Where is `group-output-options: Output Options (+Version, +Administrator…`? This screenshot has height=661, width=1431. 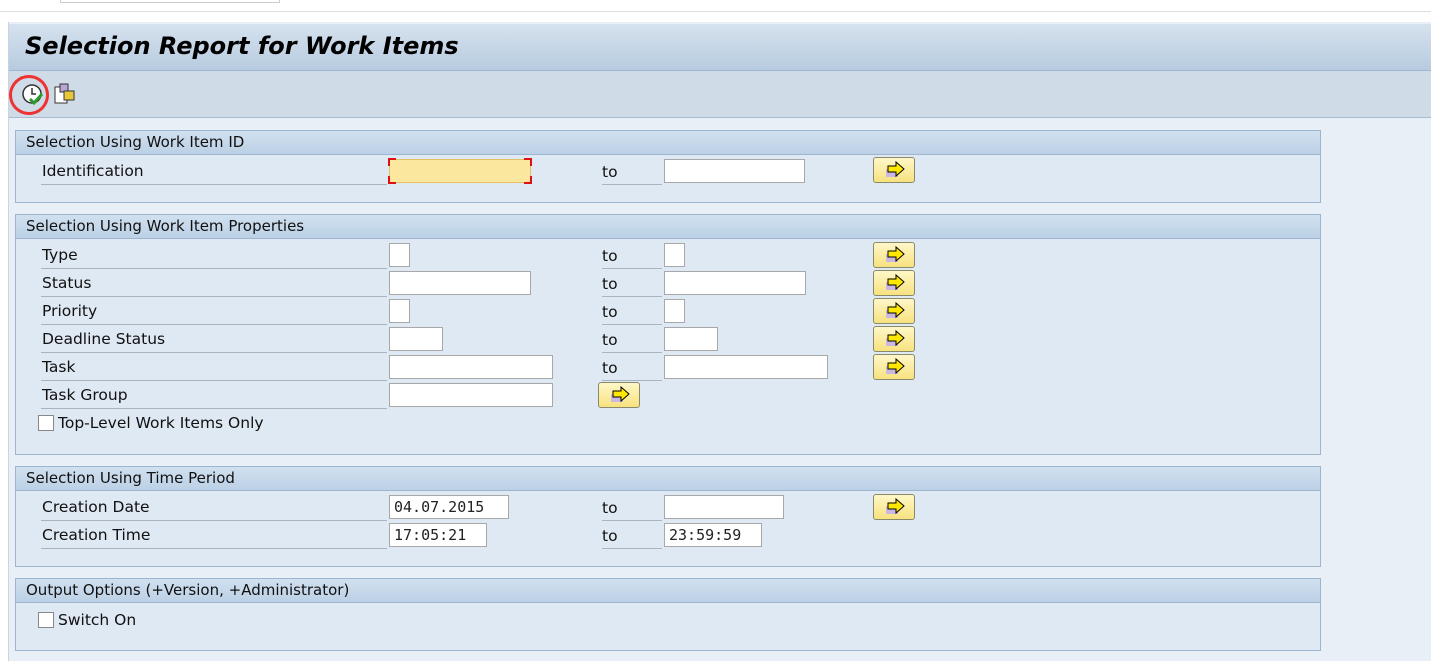
group-output-options: Output Options (+Version, +Administrator… is located at coordinates (668, 614).